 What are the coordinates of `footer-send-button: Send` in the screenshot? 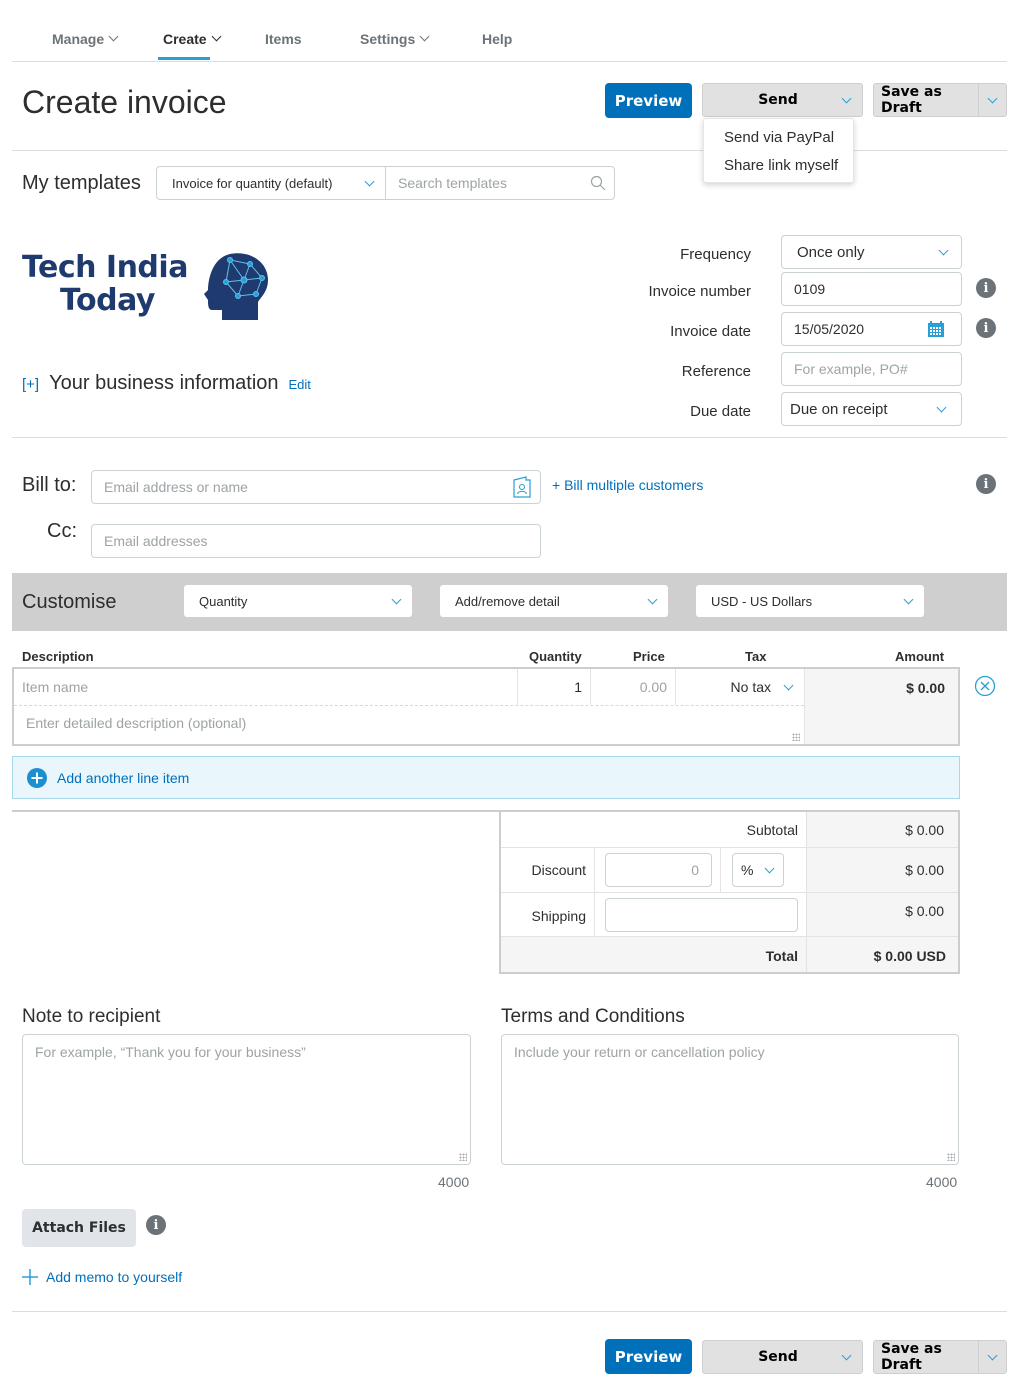 It's located at (782, 1357).